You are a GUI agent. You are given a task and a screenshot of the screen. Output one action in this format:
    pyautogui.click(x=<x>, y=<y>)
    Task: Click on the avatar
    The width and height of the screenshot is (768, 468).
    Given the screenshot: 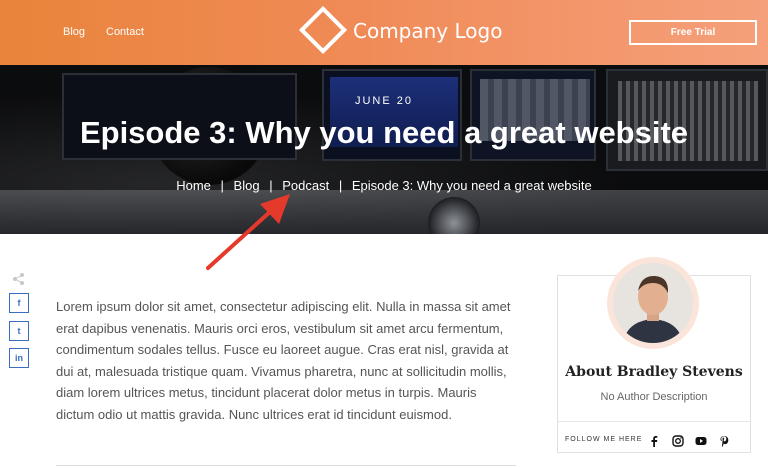 What is the action you would take?
    pyautogui.click(x=653, y=303)
    